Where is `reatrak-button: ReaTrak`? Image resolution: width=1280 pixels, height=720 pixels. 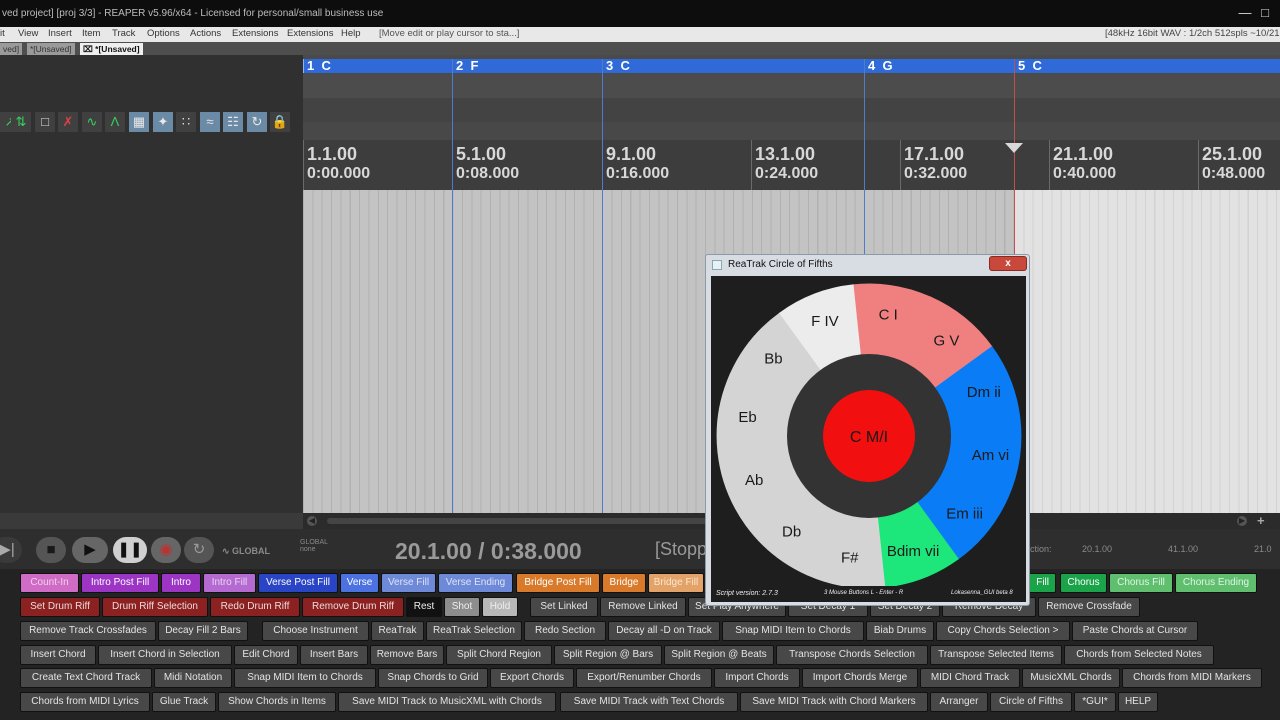 reatrak-button: ReaTrak is located at coordinates (397, 631).